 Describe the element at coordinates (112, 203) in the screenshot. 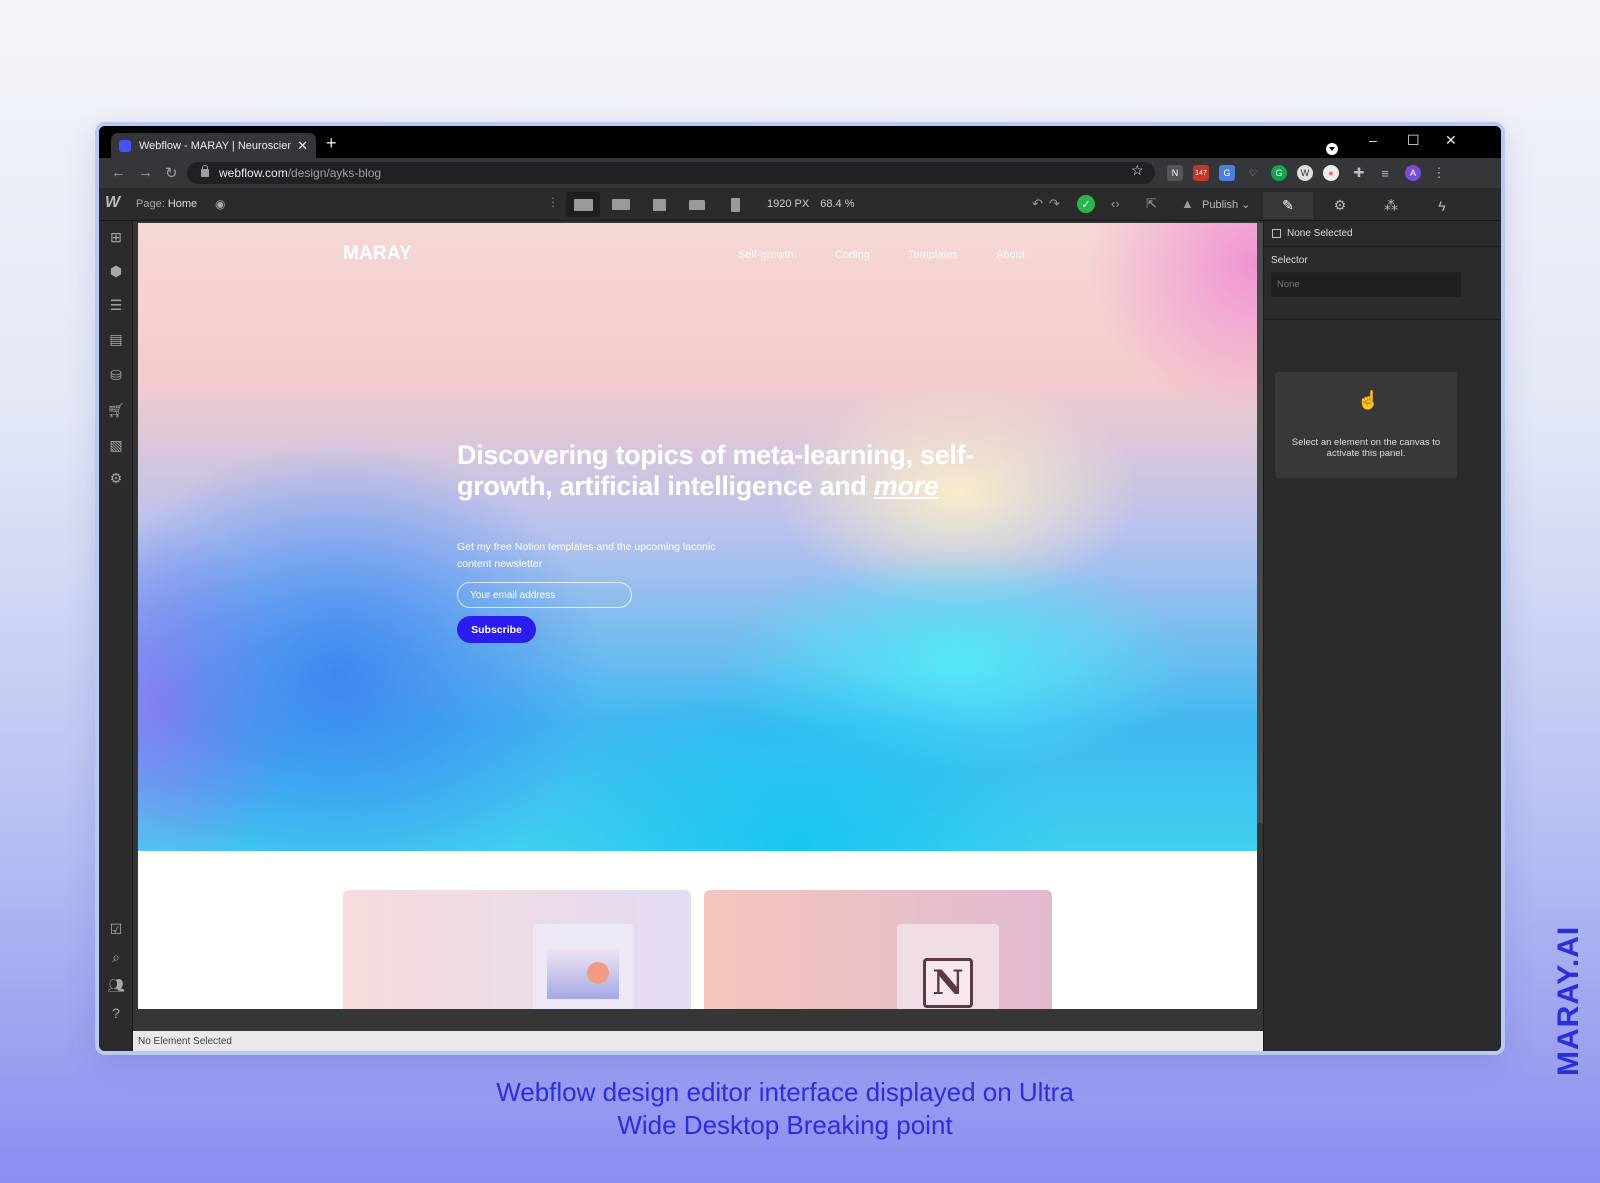

I see `webflow-logo-icon: W` at that location.